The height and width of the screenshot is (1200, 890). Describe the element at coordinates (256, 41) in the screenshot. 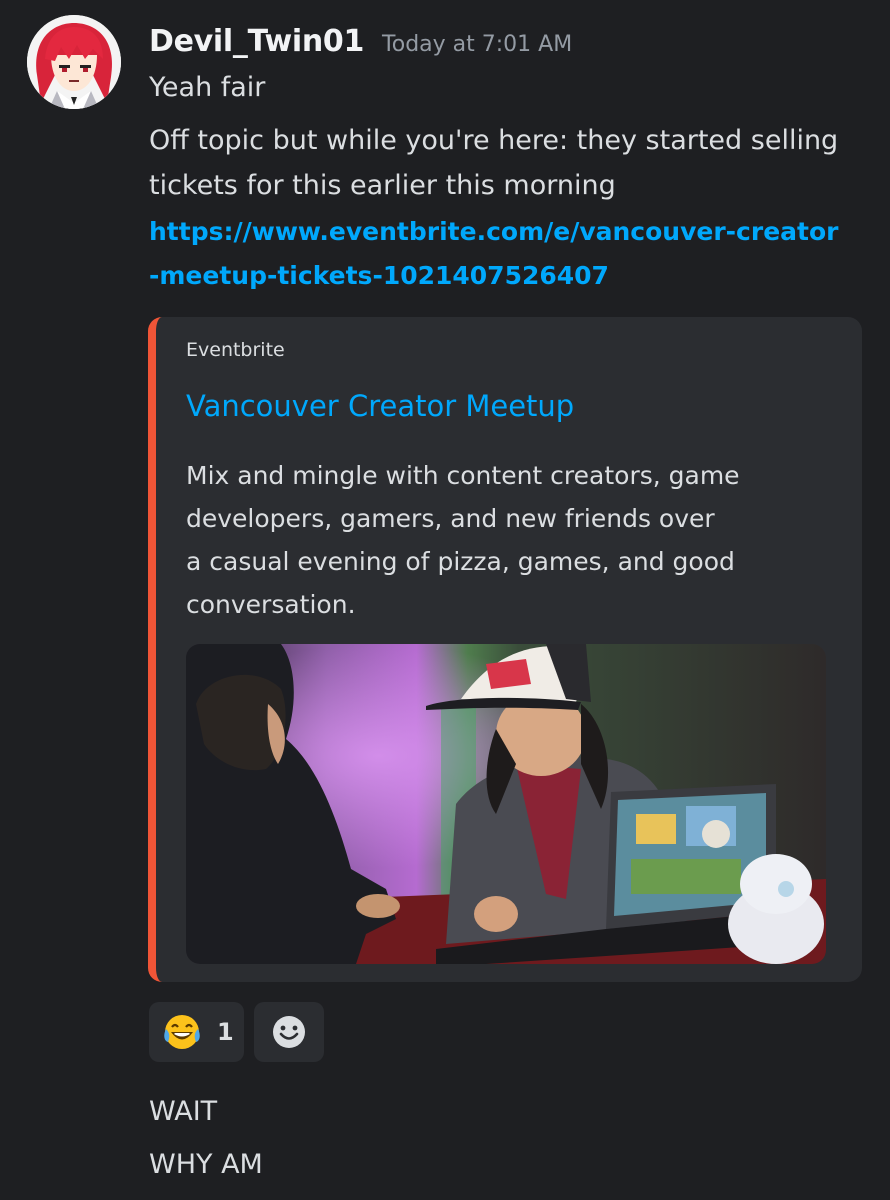

I see `username: Devil_Twin01` at that location.